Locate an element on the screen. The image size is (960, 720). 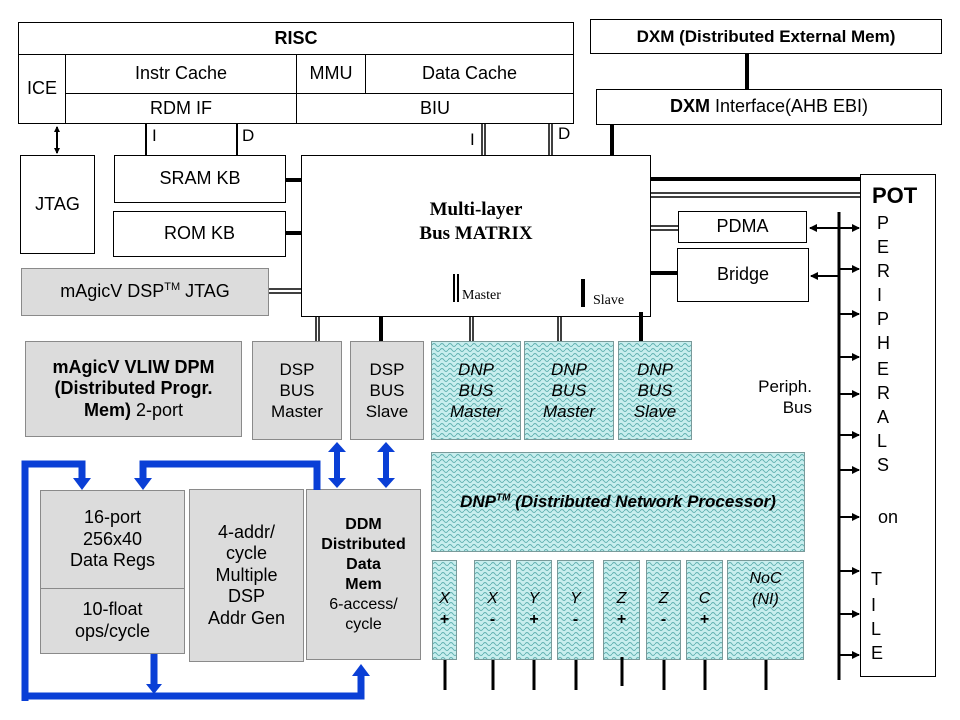
pot-letter: A is located at coordinates (883, 417).